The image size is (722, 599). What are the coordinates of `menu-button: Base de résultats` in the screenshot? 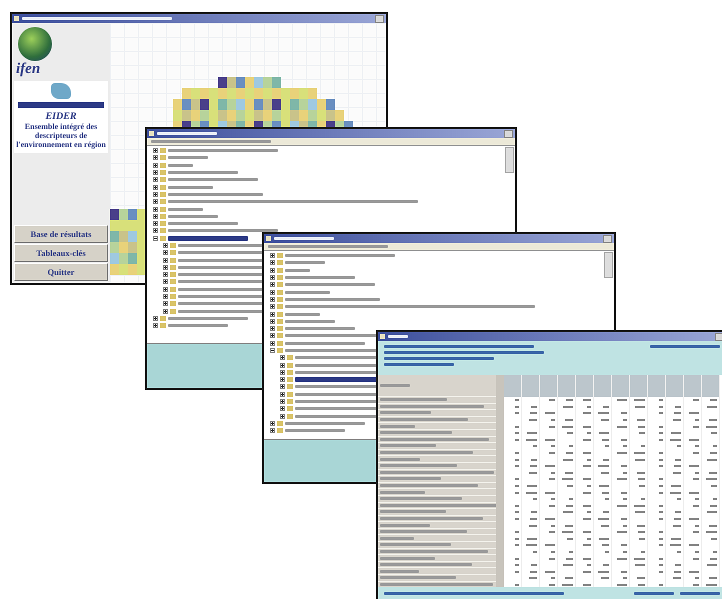 It's located at (61, 234).